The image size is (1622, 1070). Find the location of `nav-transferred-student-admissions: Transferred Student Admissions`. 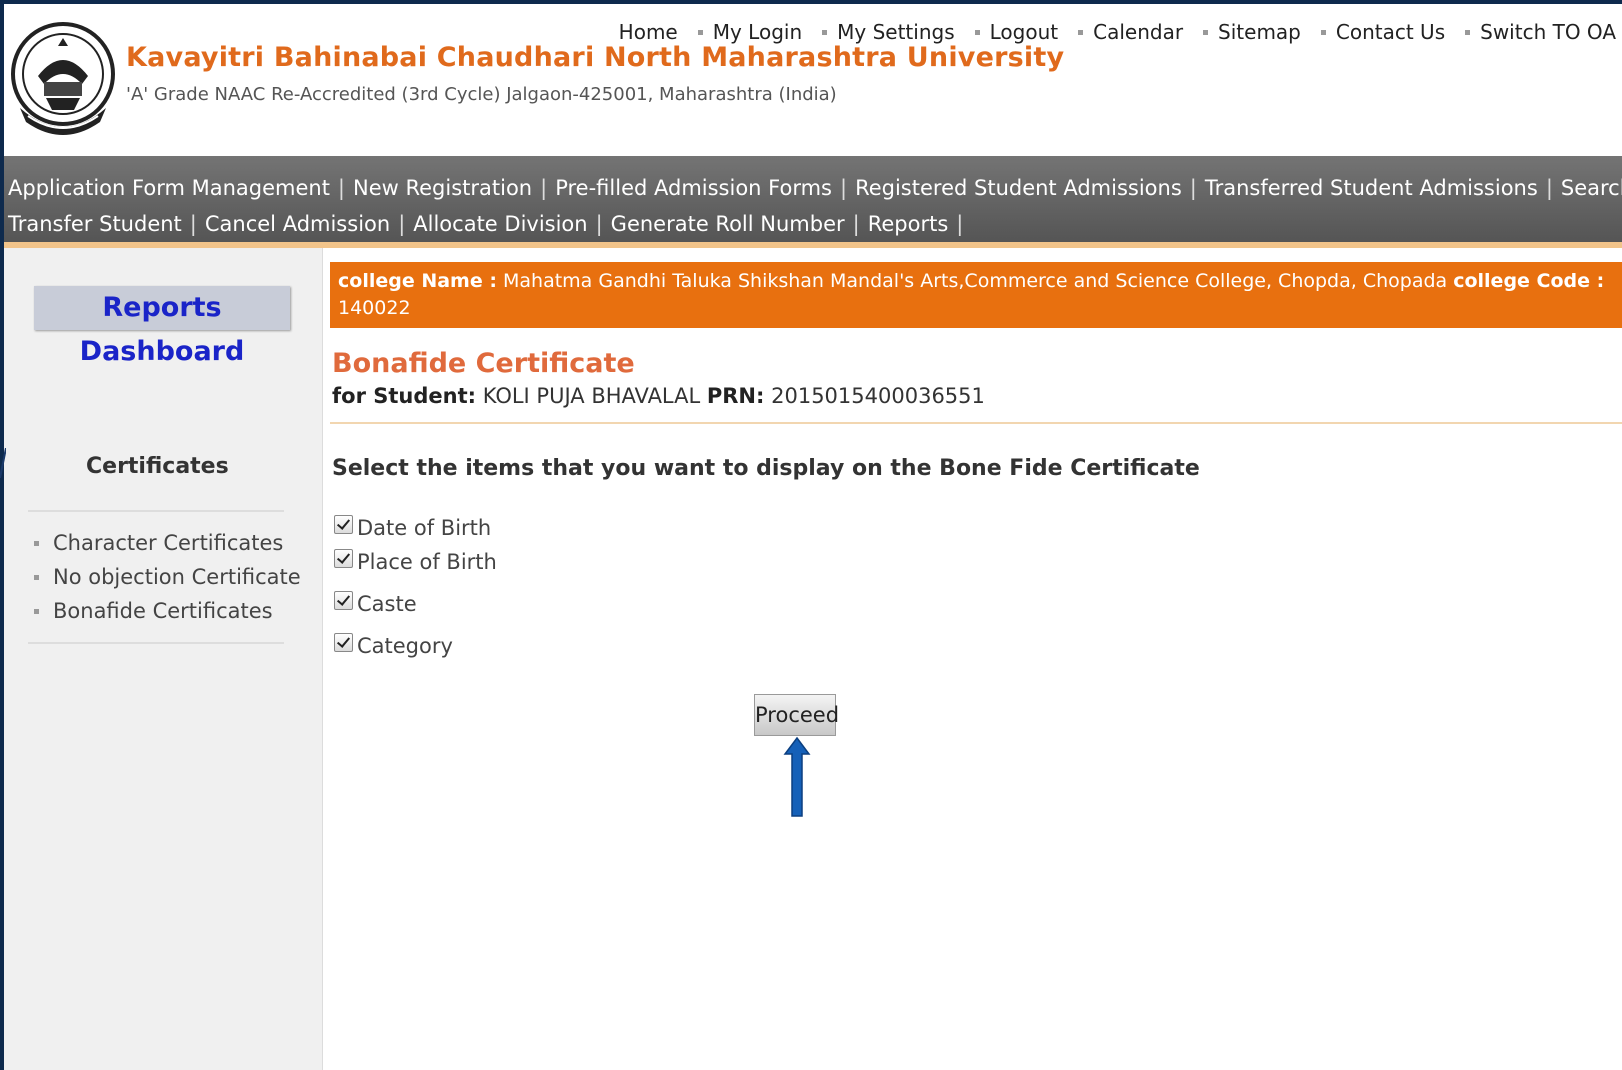

nav-transferred-student-admissions: Transferred Student Admissions is located at coordinates (1371, 188).